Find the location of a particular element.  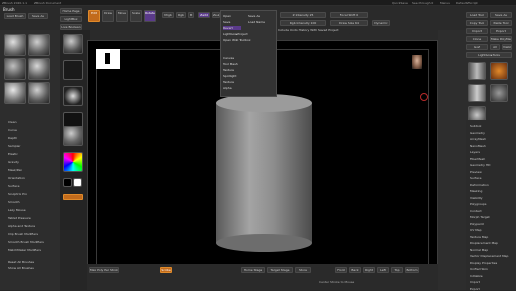

menu-item-open: Open is located at coordinates (227, 16).